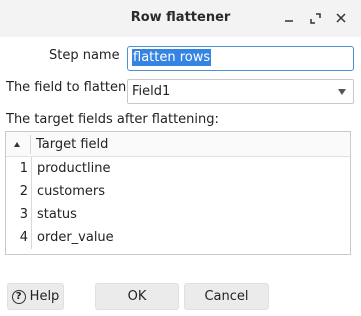 The height and width of the screenshot is (316, 361). Describe the element at coordinates (151, 91) in the screenshot. I see `field-to-flatten-value: Field1` at that location.